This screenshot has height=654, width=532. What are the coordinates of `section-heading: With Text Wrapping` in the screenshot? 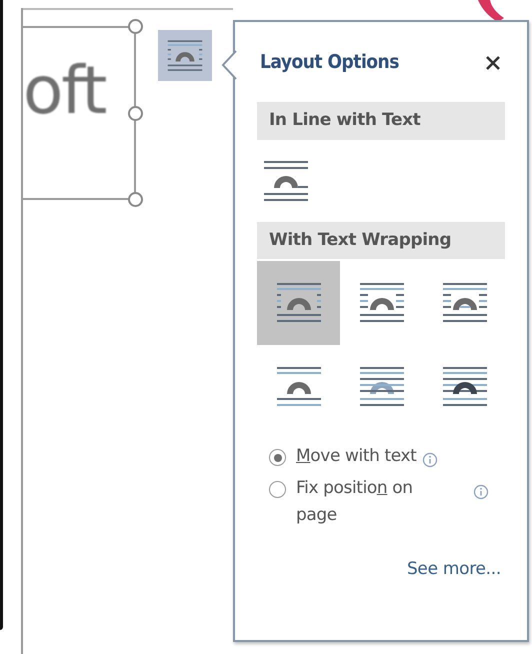 It's located at (381, 240).